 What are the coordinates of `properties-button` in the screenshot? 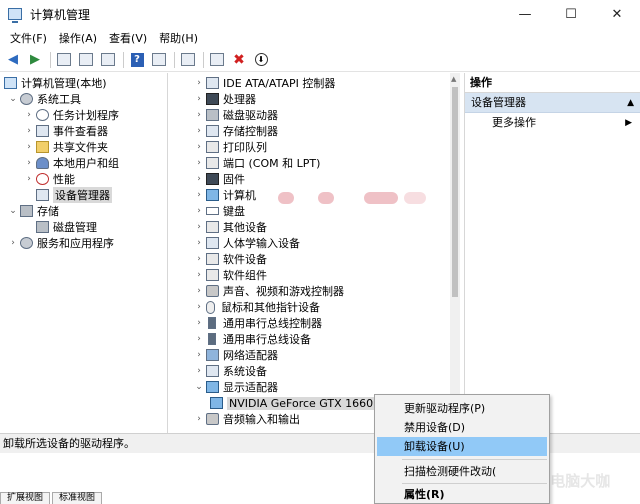 It's located at (108, 60).